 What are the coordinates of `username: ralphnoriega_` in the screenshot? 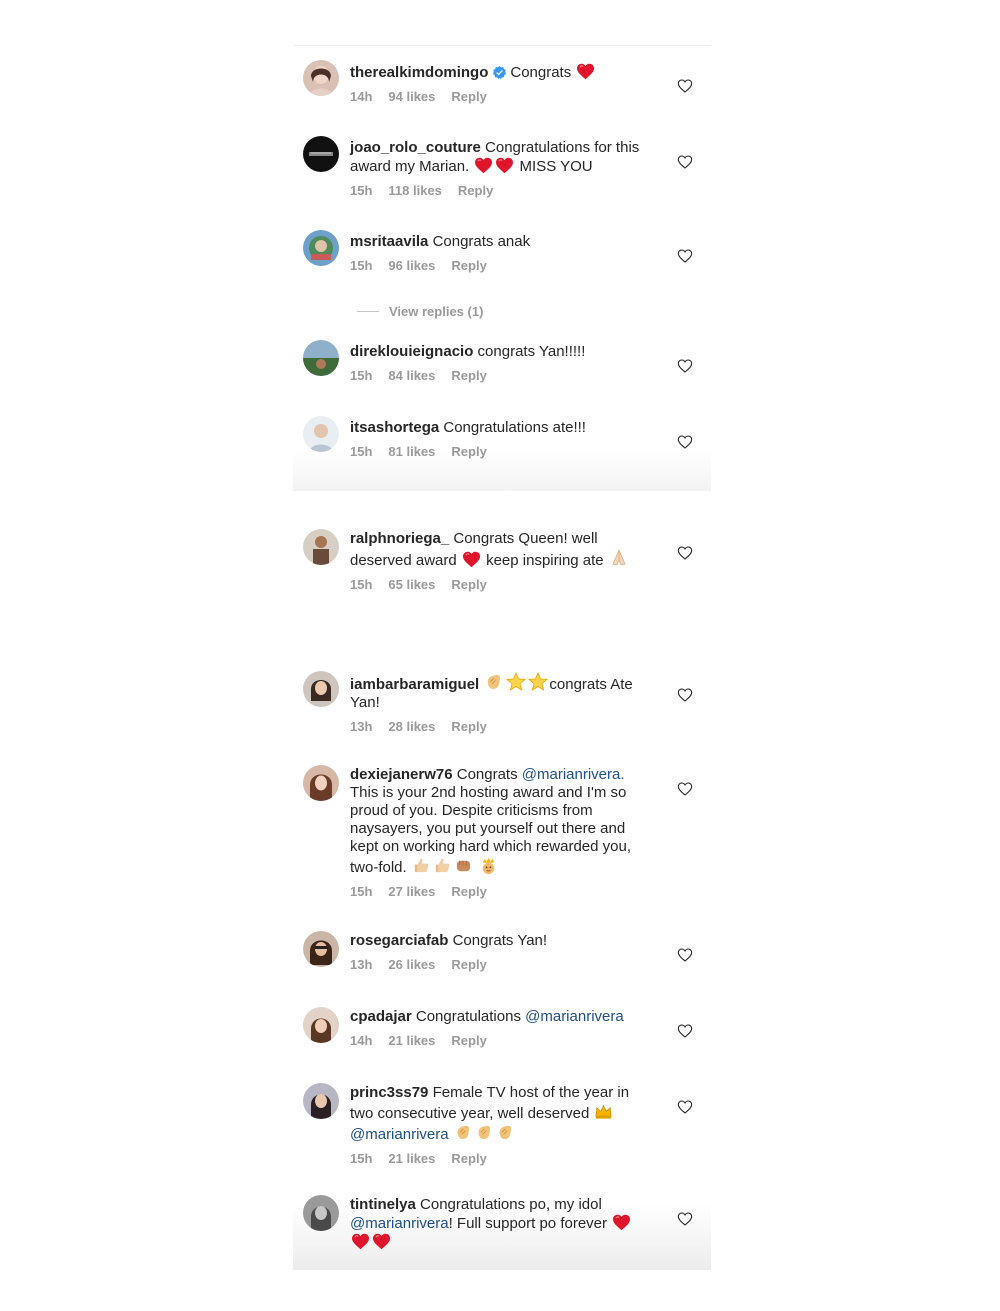 It's located at (399, 538).